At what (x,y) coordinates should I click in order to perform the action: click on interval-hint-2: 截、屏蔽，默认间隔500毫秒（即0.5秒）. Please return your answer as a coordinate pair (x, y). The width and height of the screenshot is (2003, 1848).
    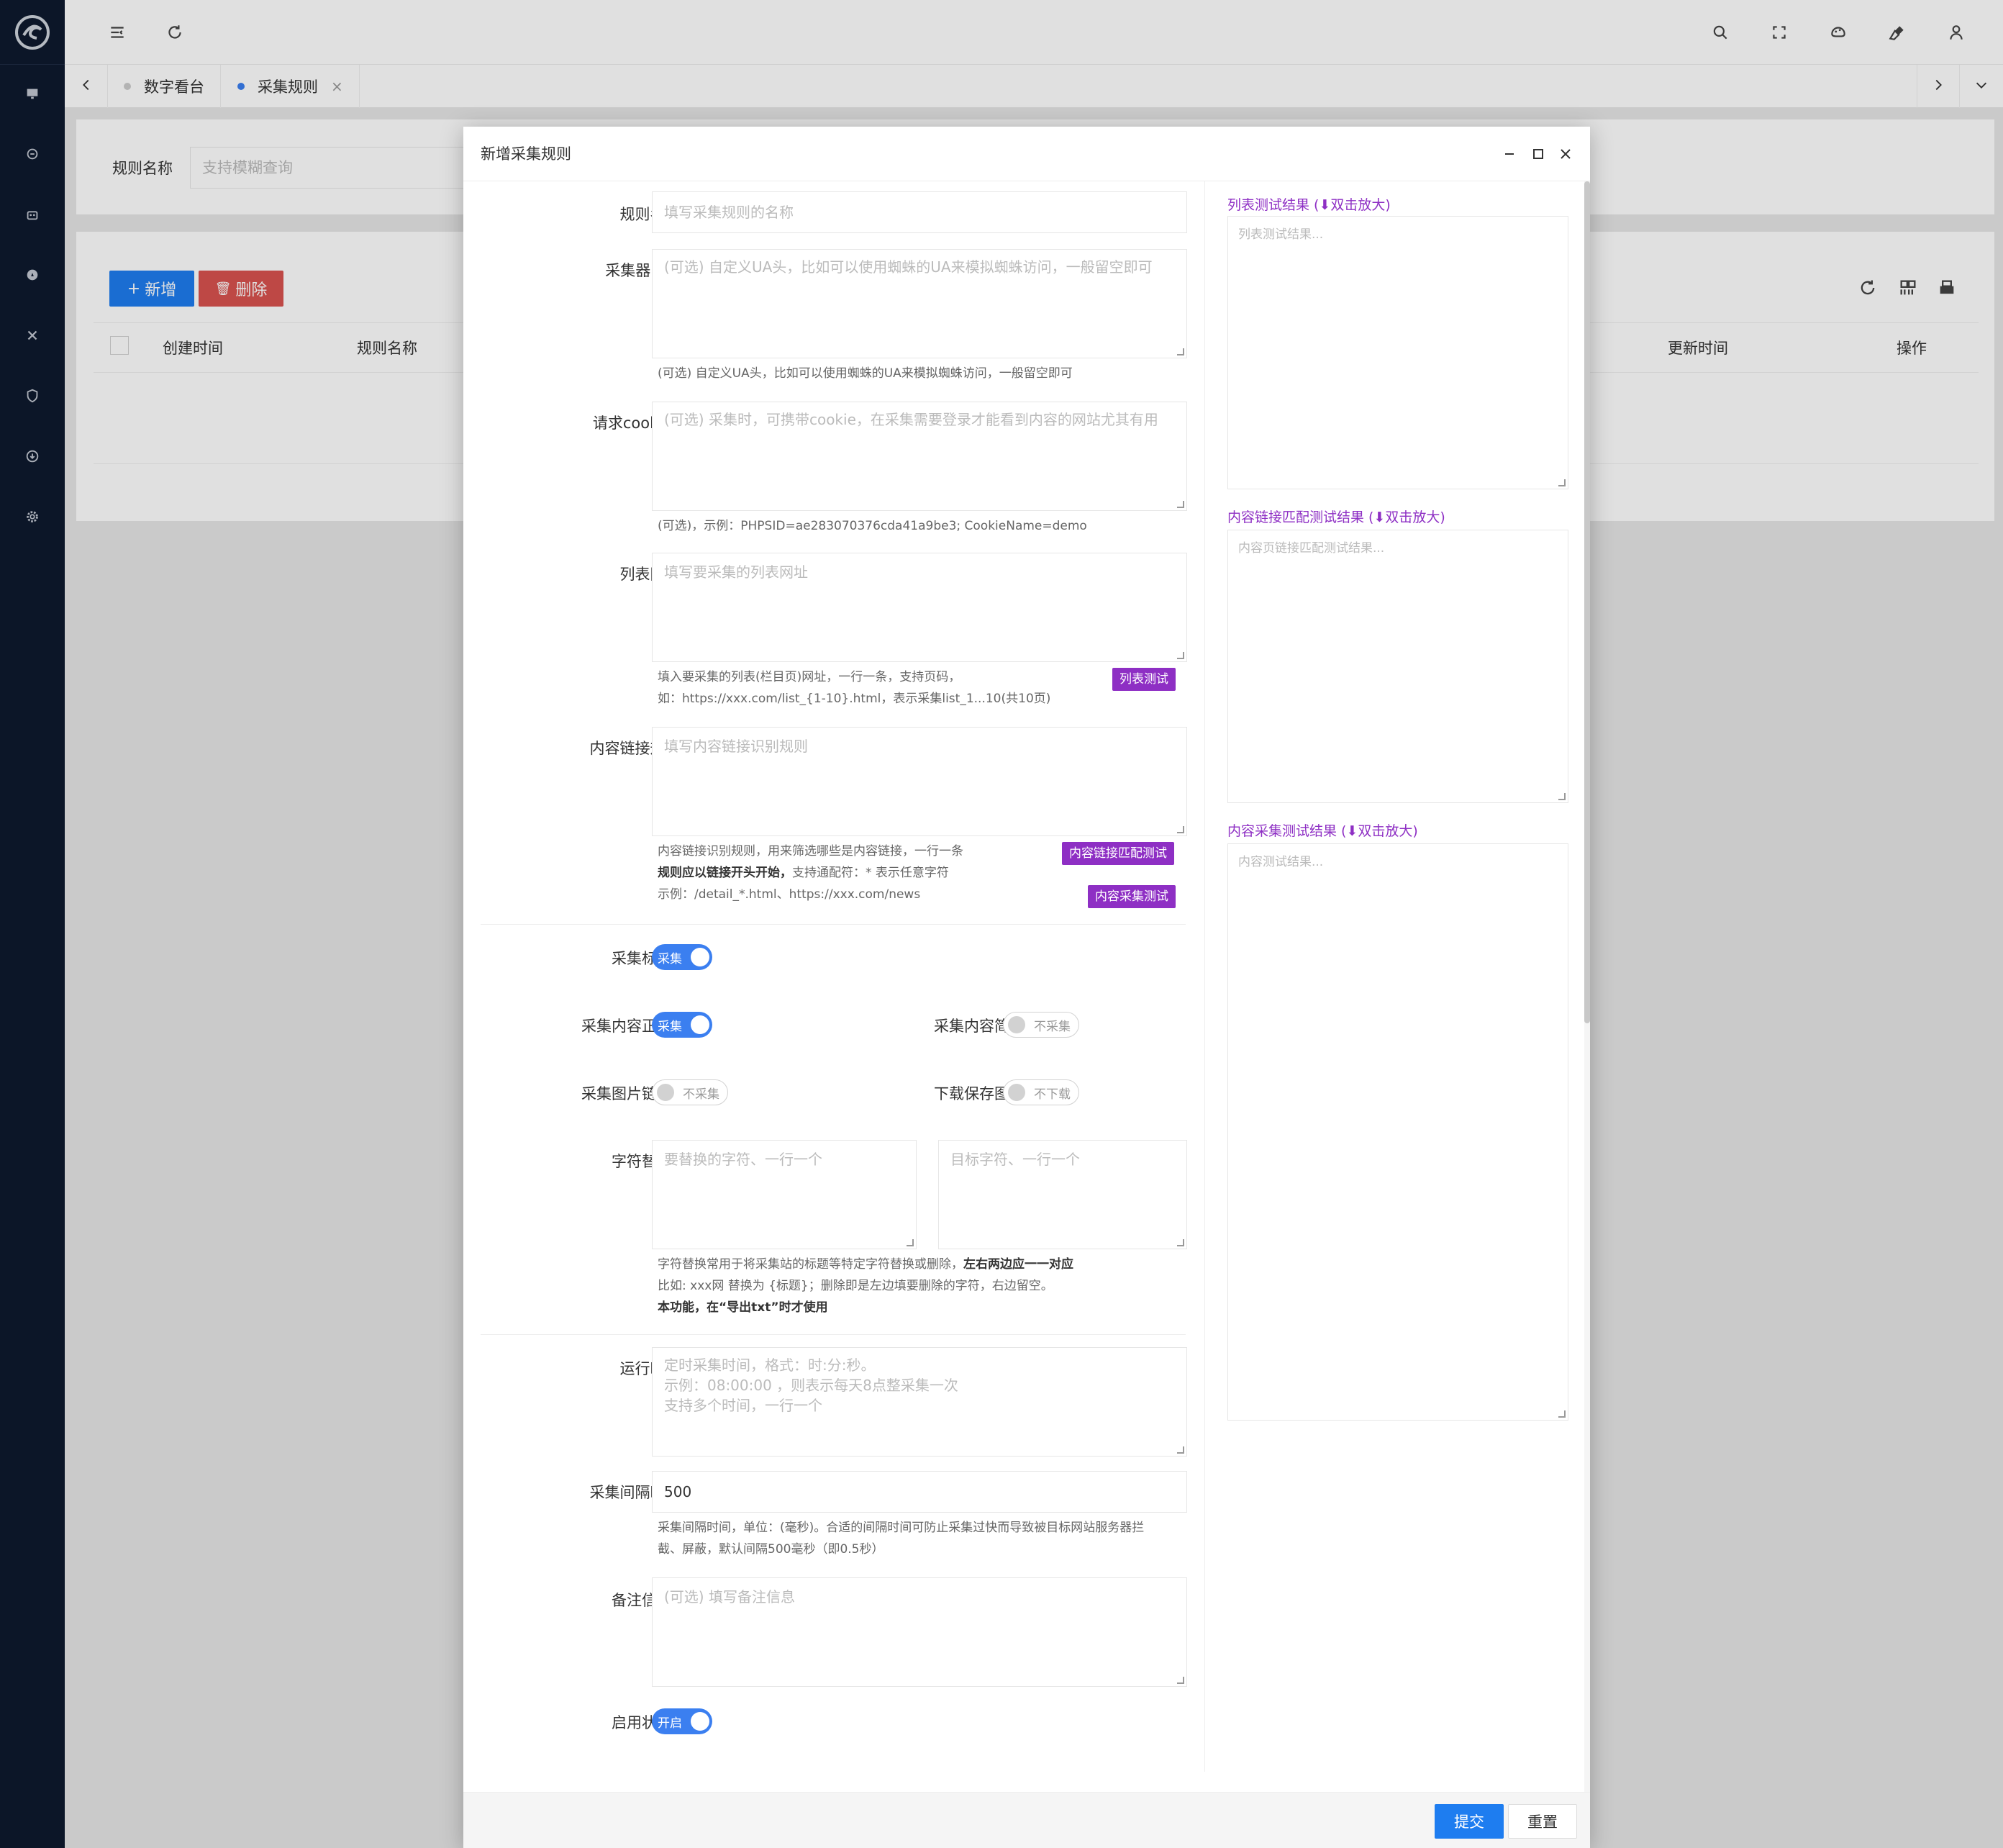
    Looking at the image, I should click on (771, 1549).